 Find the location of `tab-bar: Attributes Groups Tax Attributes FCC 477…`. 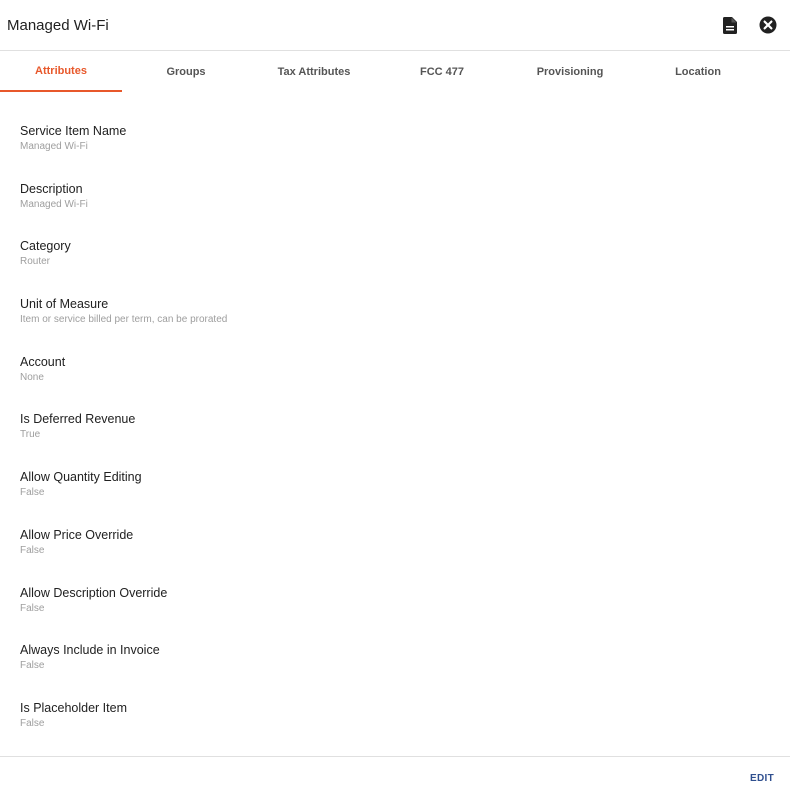

tab-bar: Attributes Groups Tax Attributes FCC 477… is located at coordinates (395, 71).